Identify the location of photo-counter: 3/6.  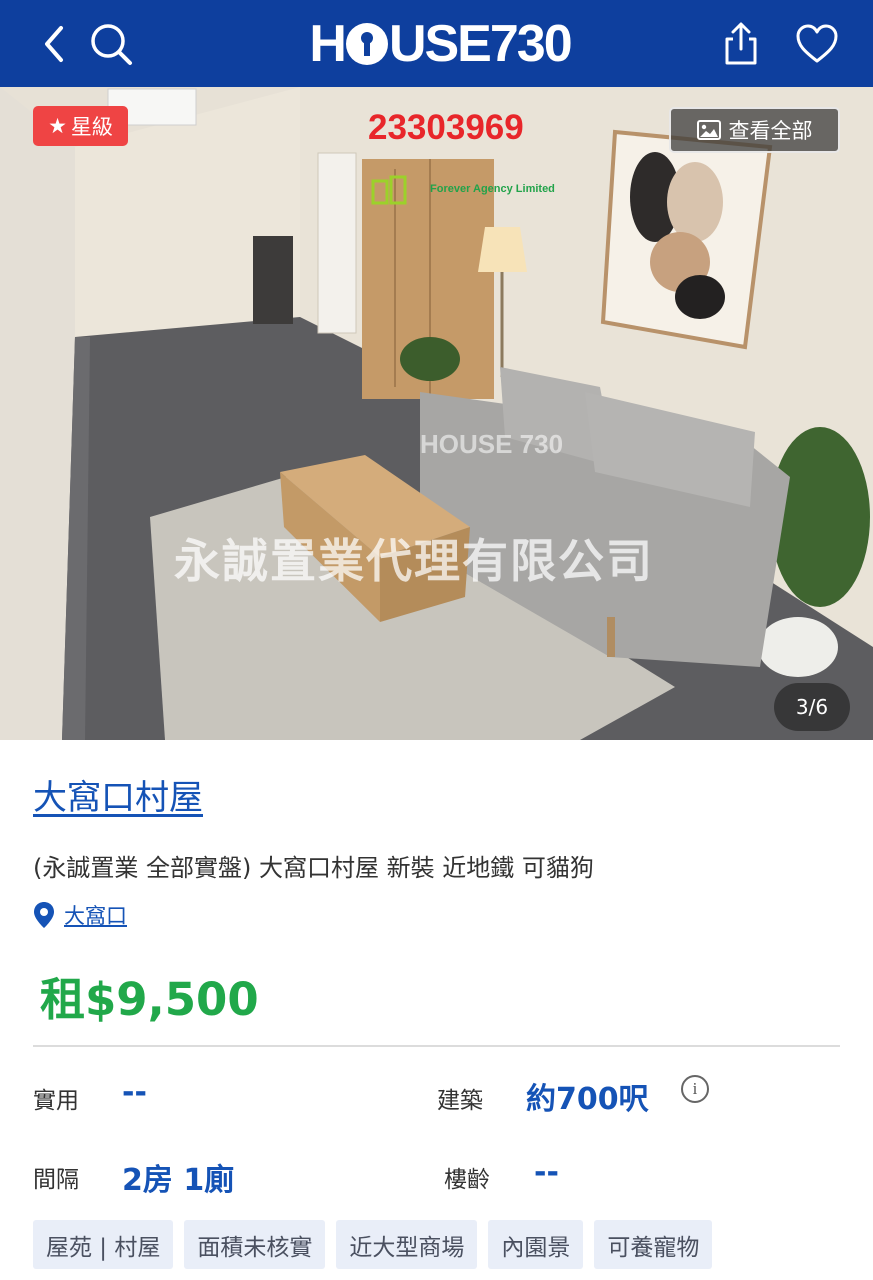
(812, 707).